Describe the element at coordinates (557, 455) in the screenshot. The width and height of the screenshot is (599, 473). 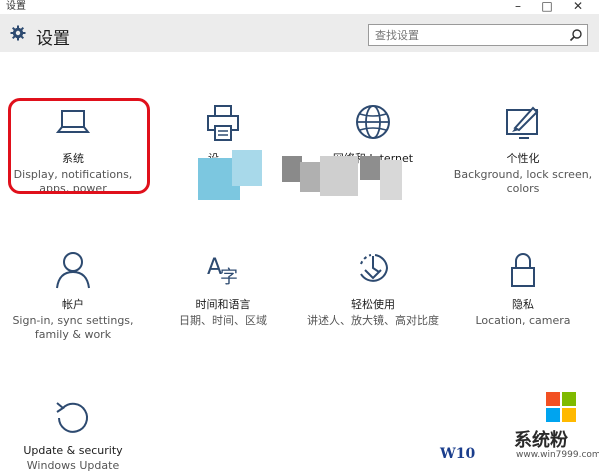
I see `watermark-url: www.win7999.com` at that location.